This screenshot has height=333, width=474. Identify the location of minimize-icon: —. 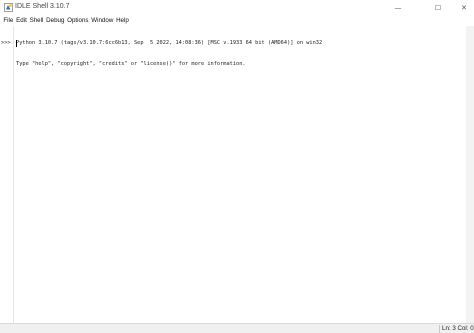
(398, 7).